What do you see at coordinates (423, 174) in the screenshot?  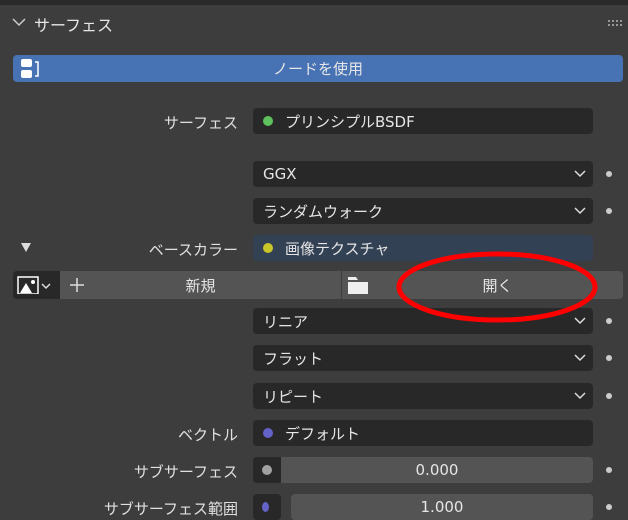 I see `distribution-dropdown: GGX` at bounding box center [423, 174].